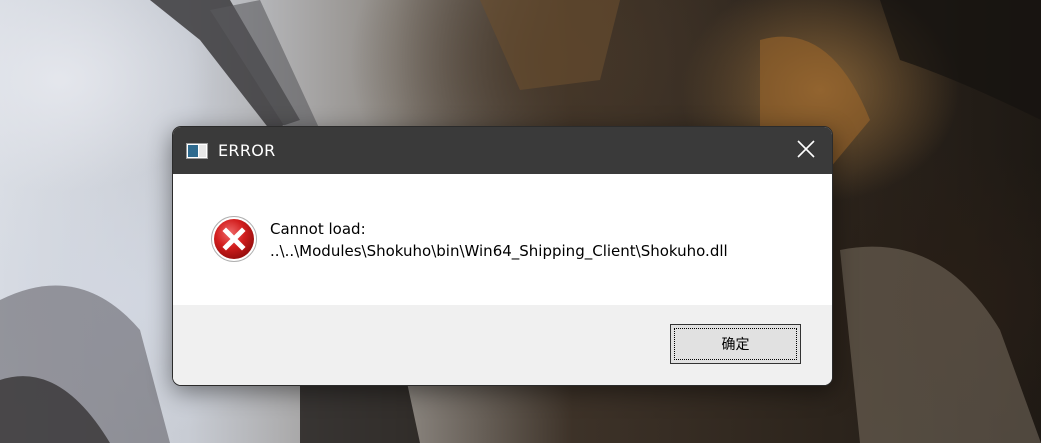 The height and width of the screenshot is (443, 1041). I want to click on dialog-titlebar: ERROR, so click(502, 150).